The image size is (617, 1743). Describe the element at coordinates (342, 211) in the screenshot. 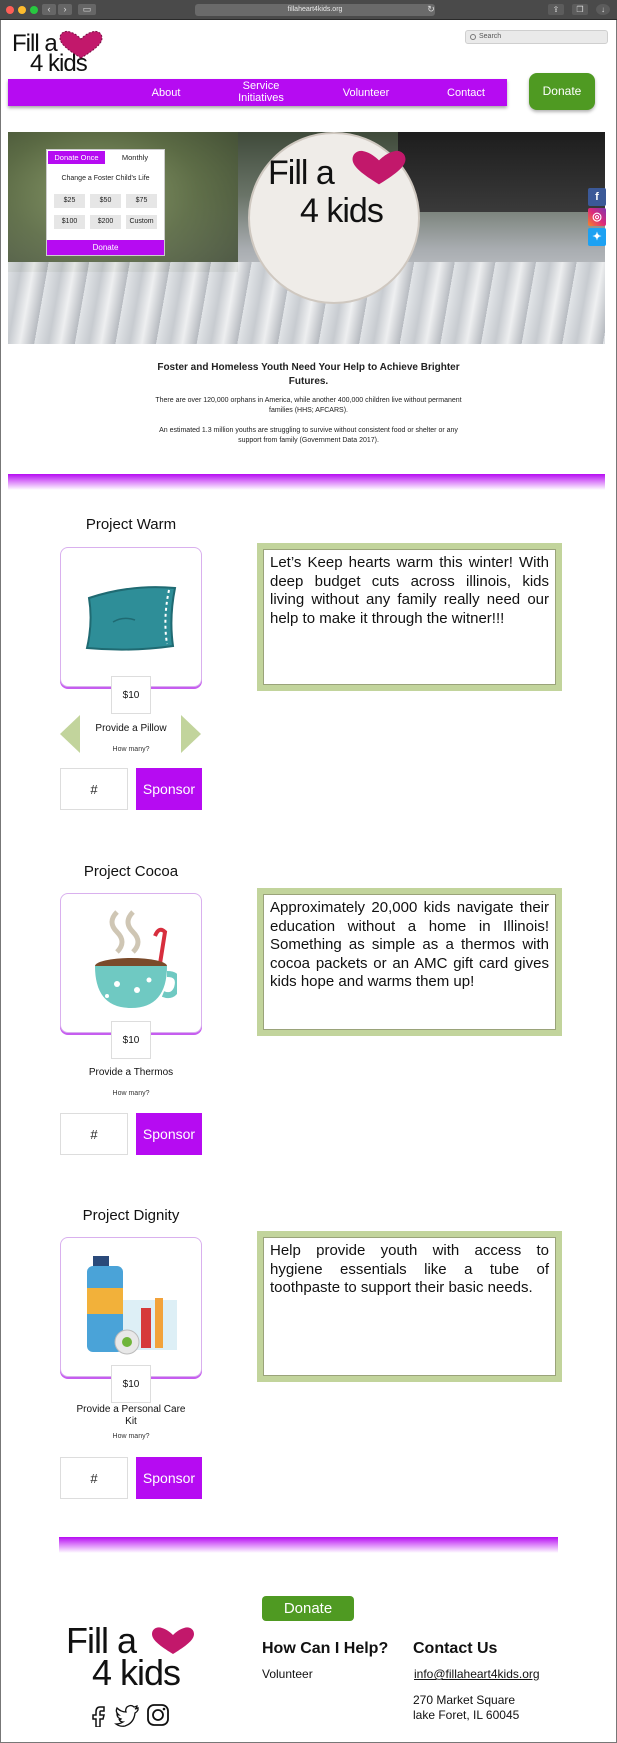

I see `hero-sign-line2: 4 kids` at that location.